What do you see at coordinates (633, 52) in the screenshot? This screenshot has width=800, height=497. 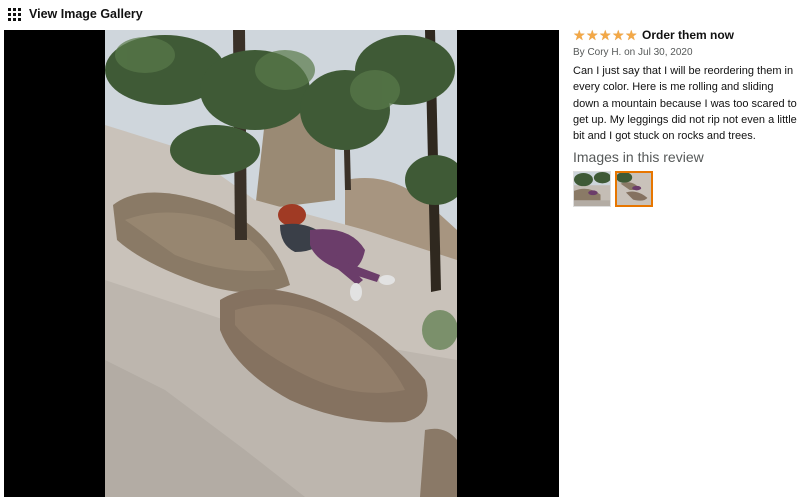 I see `review-byline: By Cory H. on Jul 30, 2020` at bounding box center [633, 52].